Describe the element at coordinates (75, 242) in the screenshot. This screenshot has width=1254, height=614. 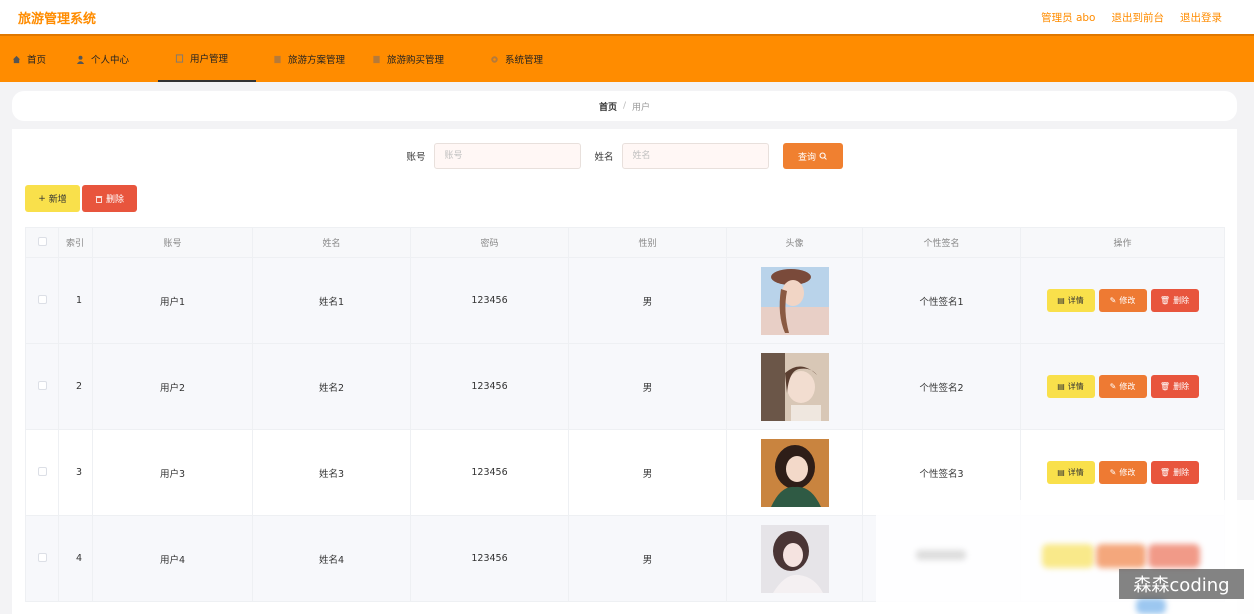
I see `column-header: 索引` at that location.